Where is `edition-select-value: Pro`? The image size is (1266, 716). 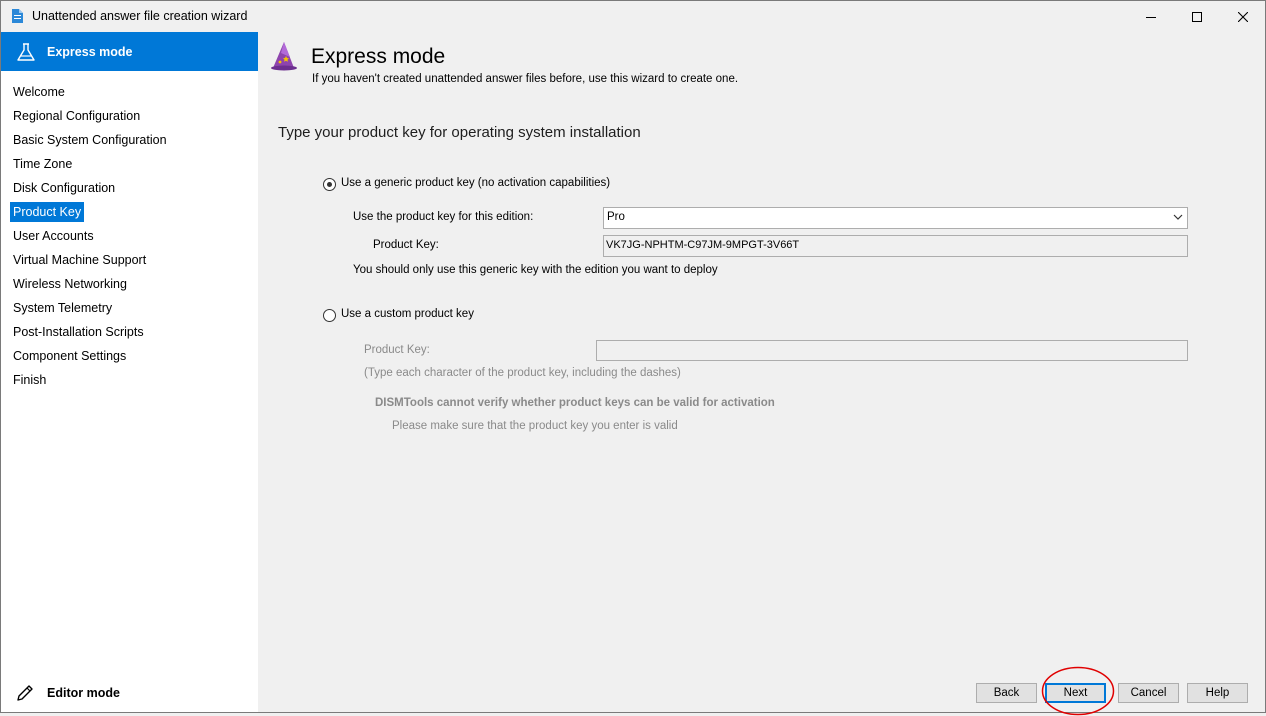 edition-select-value: Pro is located at coordinates (616, 217).